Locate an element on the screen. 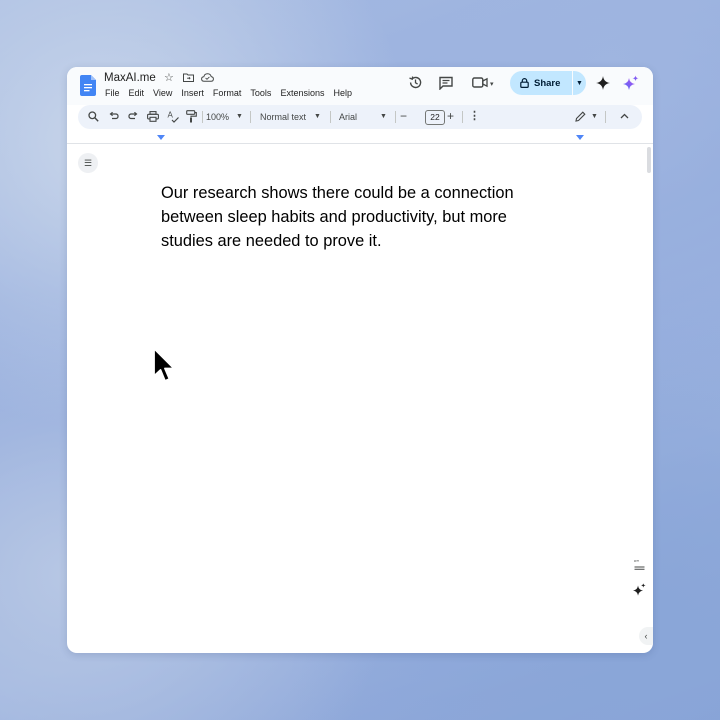 This screenshot has height=720, width=720. history-icon is located at coordinates (415, 82).